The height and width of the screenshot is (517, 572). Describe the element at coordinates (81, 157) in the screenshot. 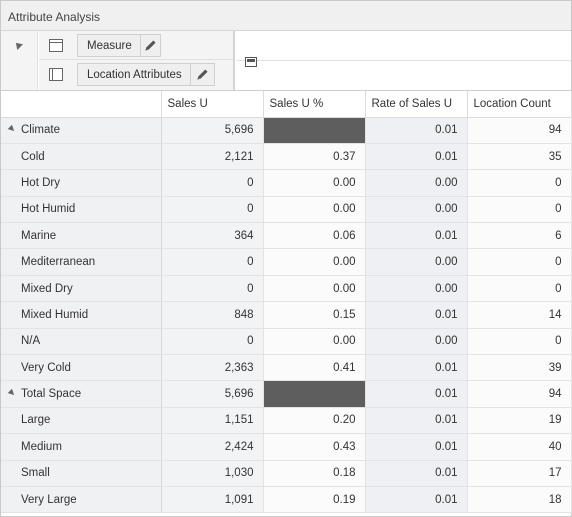

I see `row-header: Cold` at that location.